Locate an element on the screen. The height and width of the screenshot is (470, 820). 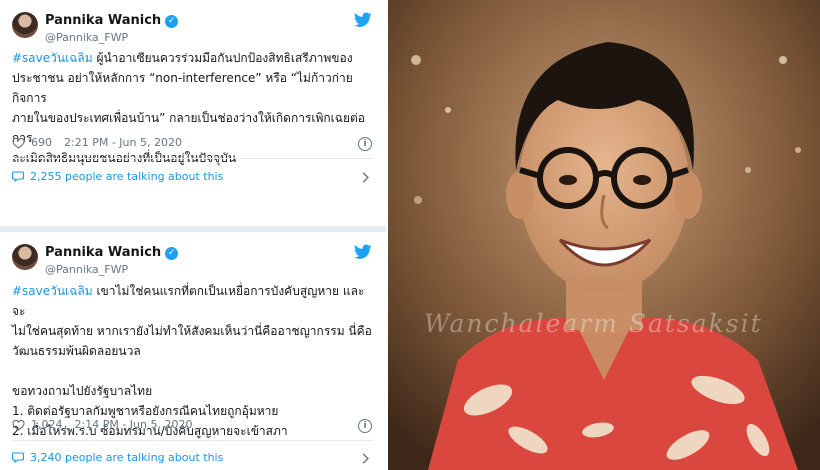
talking-link: 3,240 people are talking about this is located at coordinates (117, 457).